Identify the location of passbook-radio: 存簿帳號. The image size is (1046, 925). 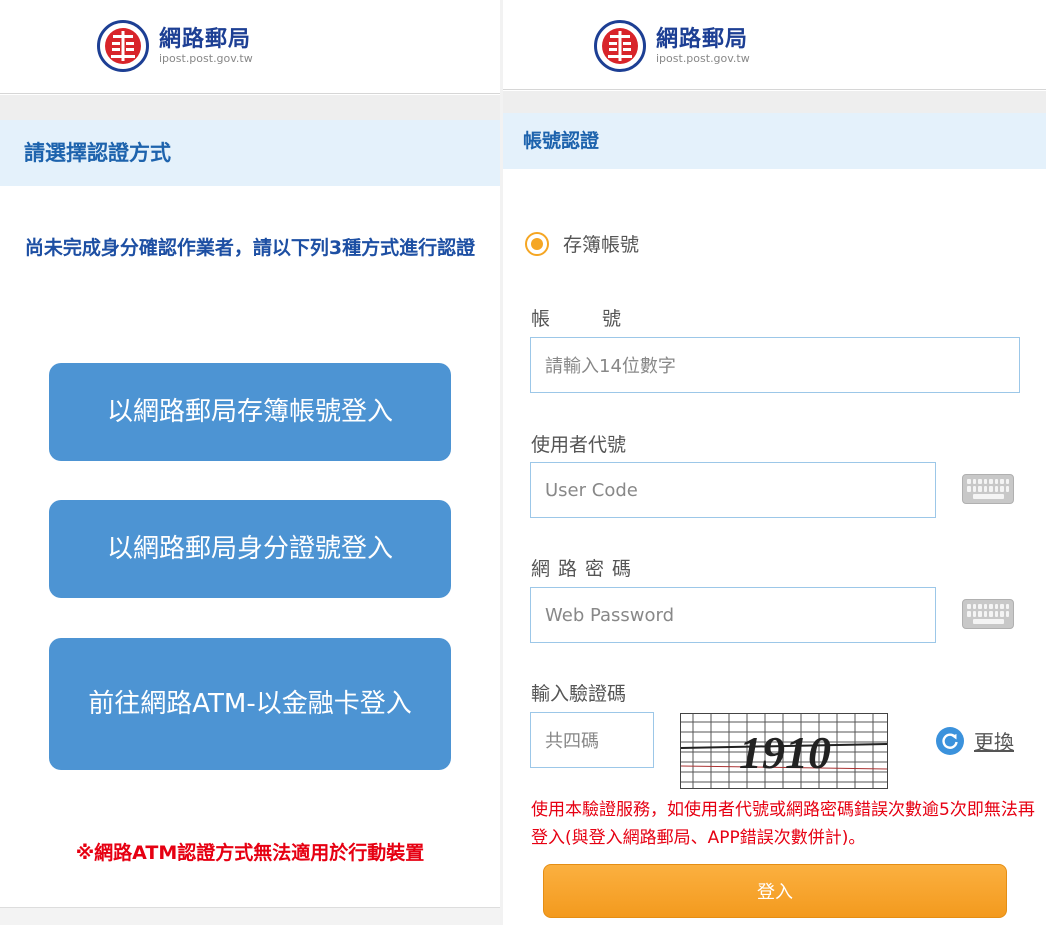
(582, 243).